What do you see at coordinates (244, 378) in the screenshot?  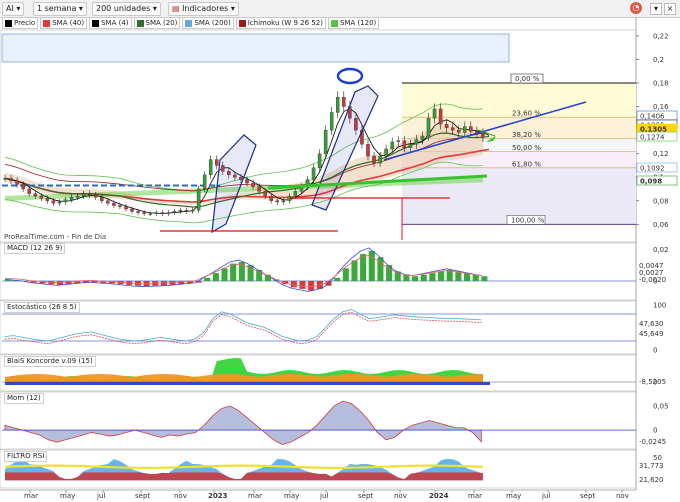 I see `koncorde-orange` at bounding box center [244, 378].